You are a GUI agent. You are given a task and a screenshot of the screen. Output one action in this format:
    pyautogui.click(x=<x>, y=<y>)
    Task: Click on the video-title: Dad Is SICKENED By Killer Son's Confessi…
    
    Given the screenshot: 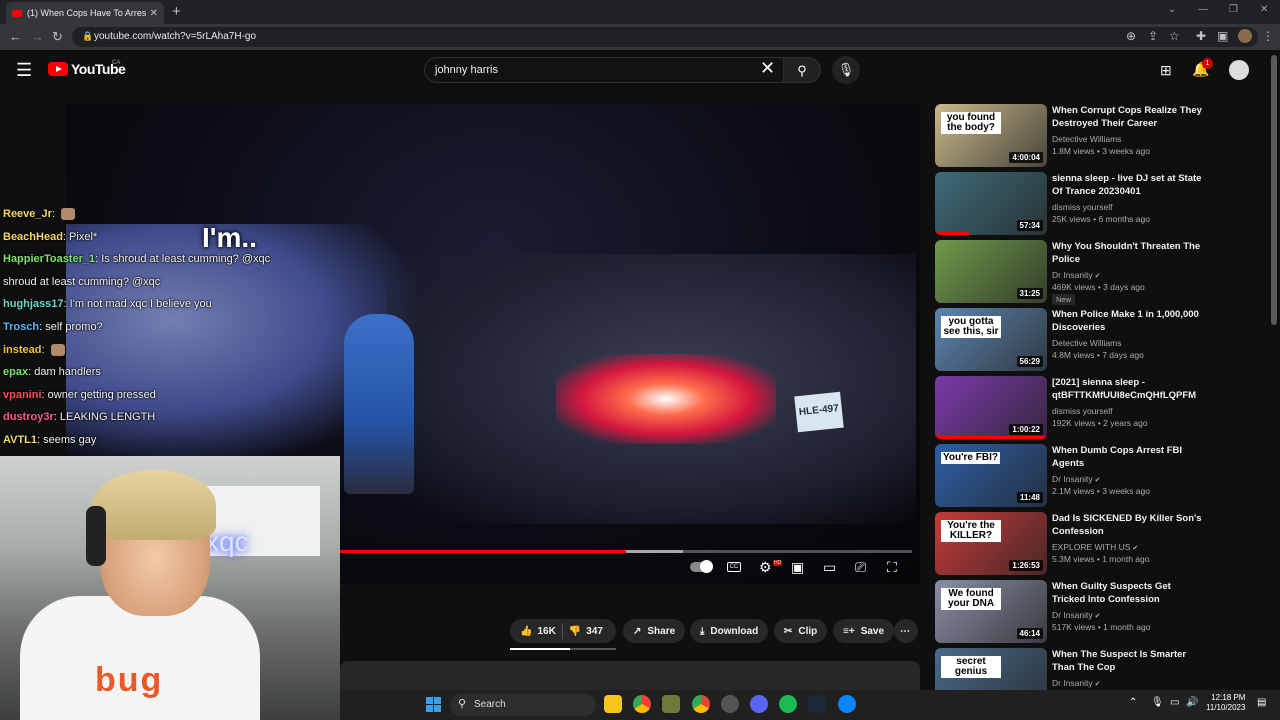 What is the action you would take?
    pyautogui.click(x=1127, y=525)
    